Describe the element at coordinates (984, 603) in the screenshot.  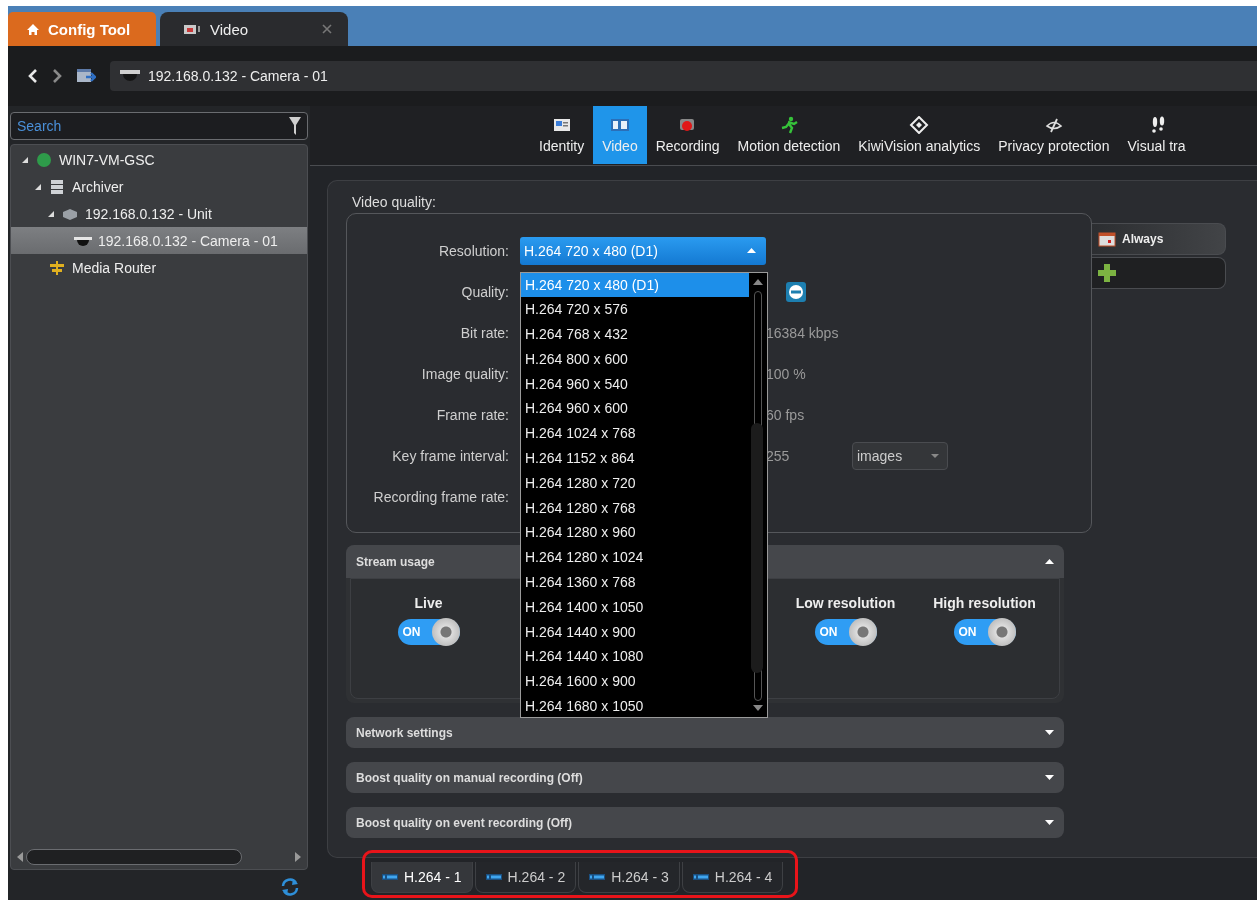
I see `toggle-label: High resolution` at that location.